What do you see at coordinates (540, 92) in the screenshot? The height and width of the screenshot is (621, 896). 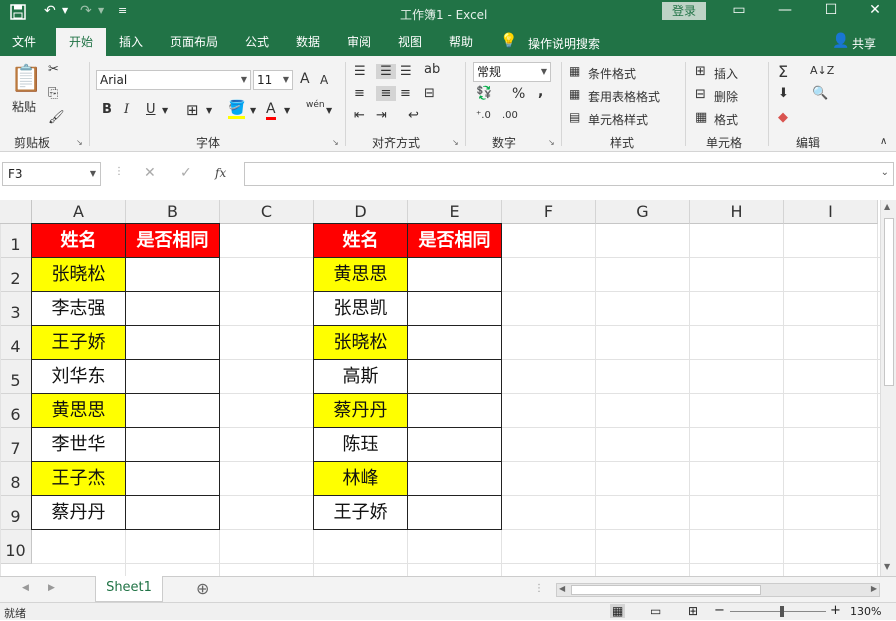 I see `comma-button: ,` at bounding box center [540, 92].